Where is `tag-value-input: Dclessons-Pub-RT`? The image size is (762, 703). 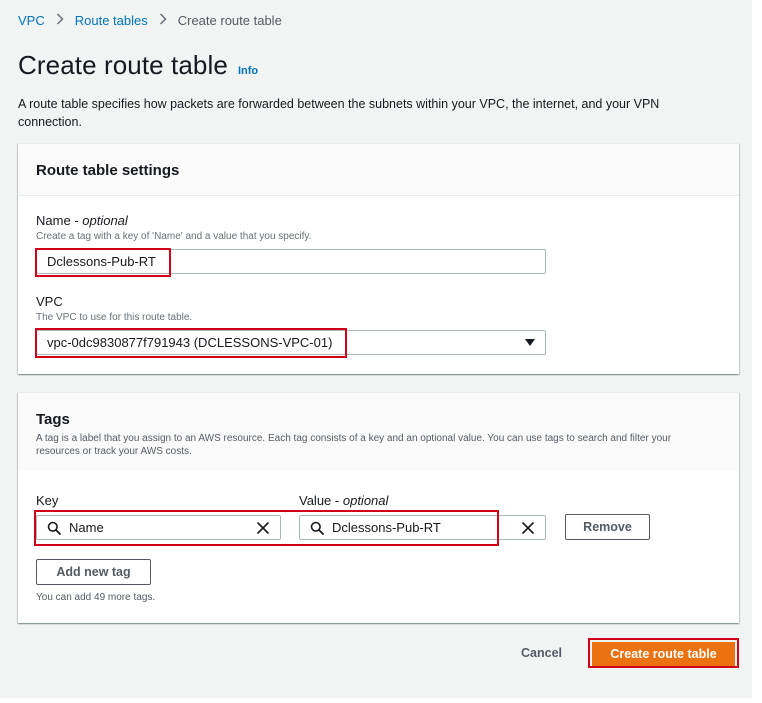
tag-value-input: Dclessons-Pub-RT is located at coordinates (397, 527).